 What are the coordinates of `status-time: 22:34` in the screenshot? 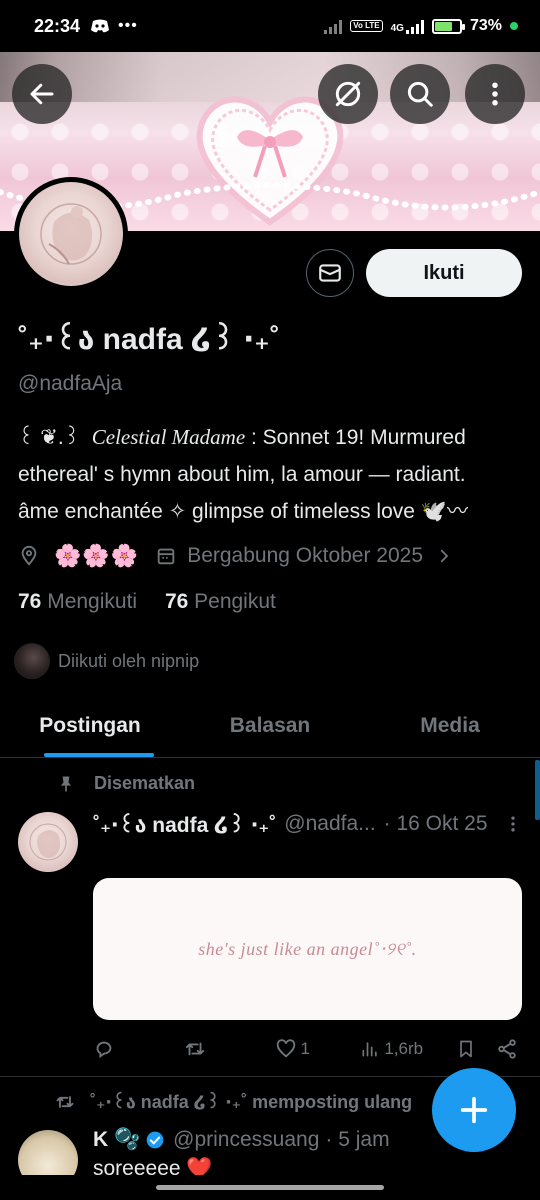 It's located at (57, 25).